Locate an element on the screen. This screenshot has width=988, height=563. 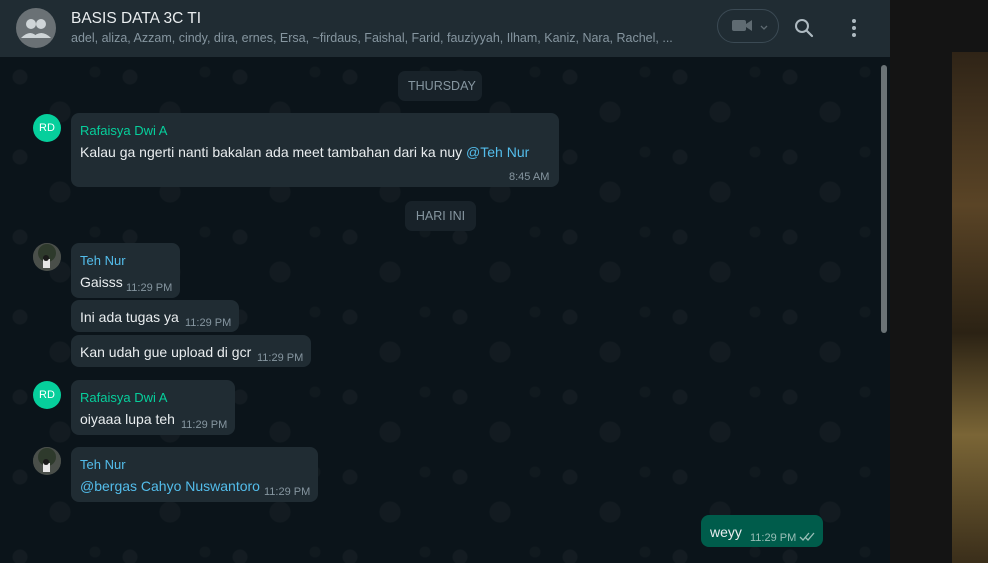
menu-dots-icon is located at coordinates (854, 28).